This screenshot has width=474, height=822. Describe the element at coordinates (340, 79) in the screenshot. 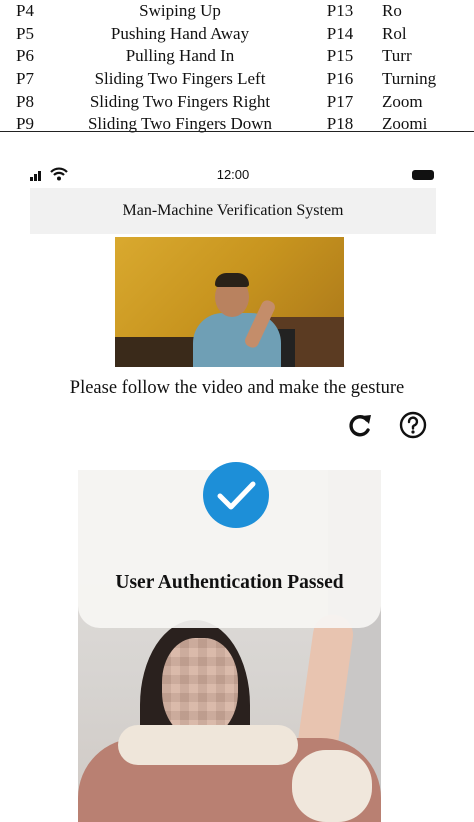

I see `gesture-id-cell: P16` at that location.